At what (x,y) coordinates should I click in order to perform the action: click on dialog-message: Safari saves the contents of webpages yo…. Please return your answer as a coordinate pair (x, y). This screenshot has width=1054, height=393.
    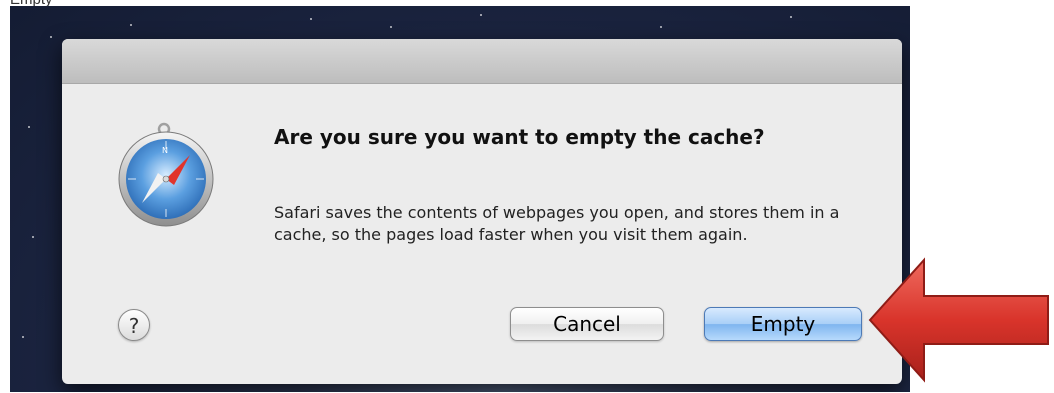
    Looking at the image, I should click on (557, 223).